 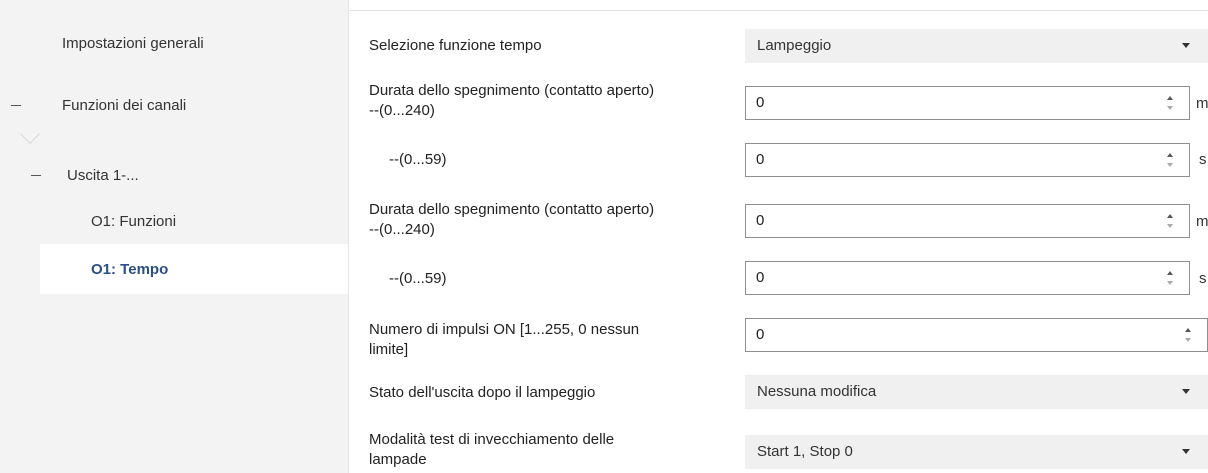 I want to click on off-duration-1-seconds-label: --(0...59), so click(x=418, y=159).